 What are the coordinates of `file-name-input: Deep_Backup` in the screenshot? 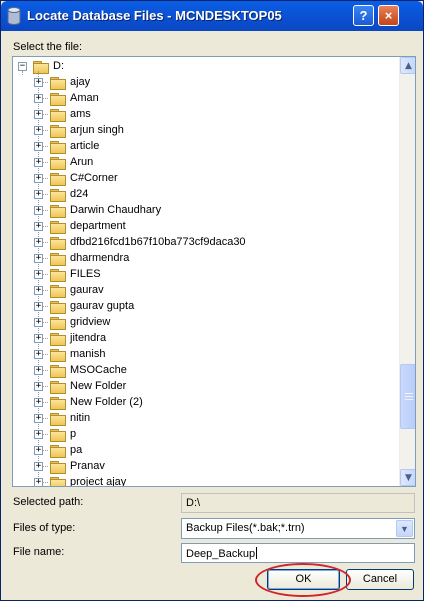 It's located at (298, 553).